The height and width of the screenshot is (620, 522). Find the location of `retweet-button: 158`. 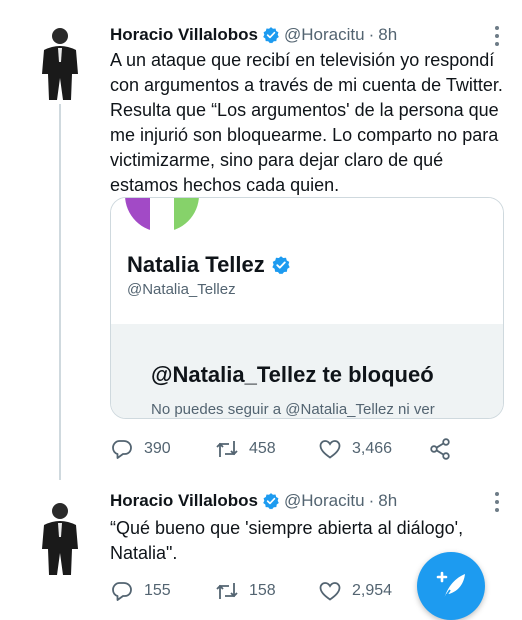

retweet-button: 158 is located at coordinates (266, 591).